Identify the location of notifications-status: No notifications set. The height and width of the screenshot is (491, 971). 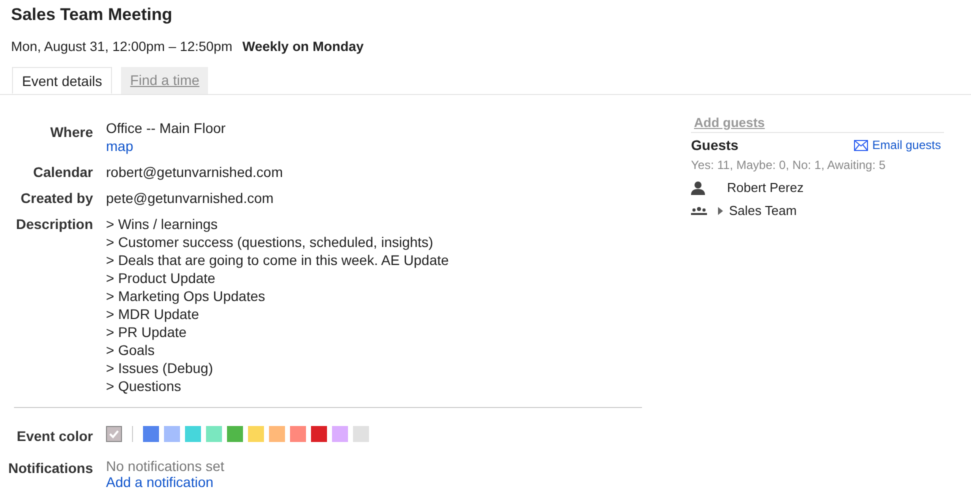
(166, 466).